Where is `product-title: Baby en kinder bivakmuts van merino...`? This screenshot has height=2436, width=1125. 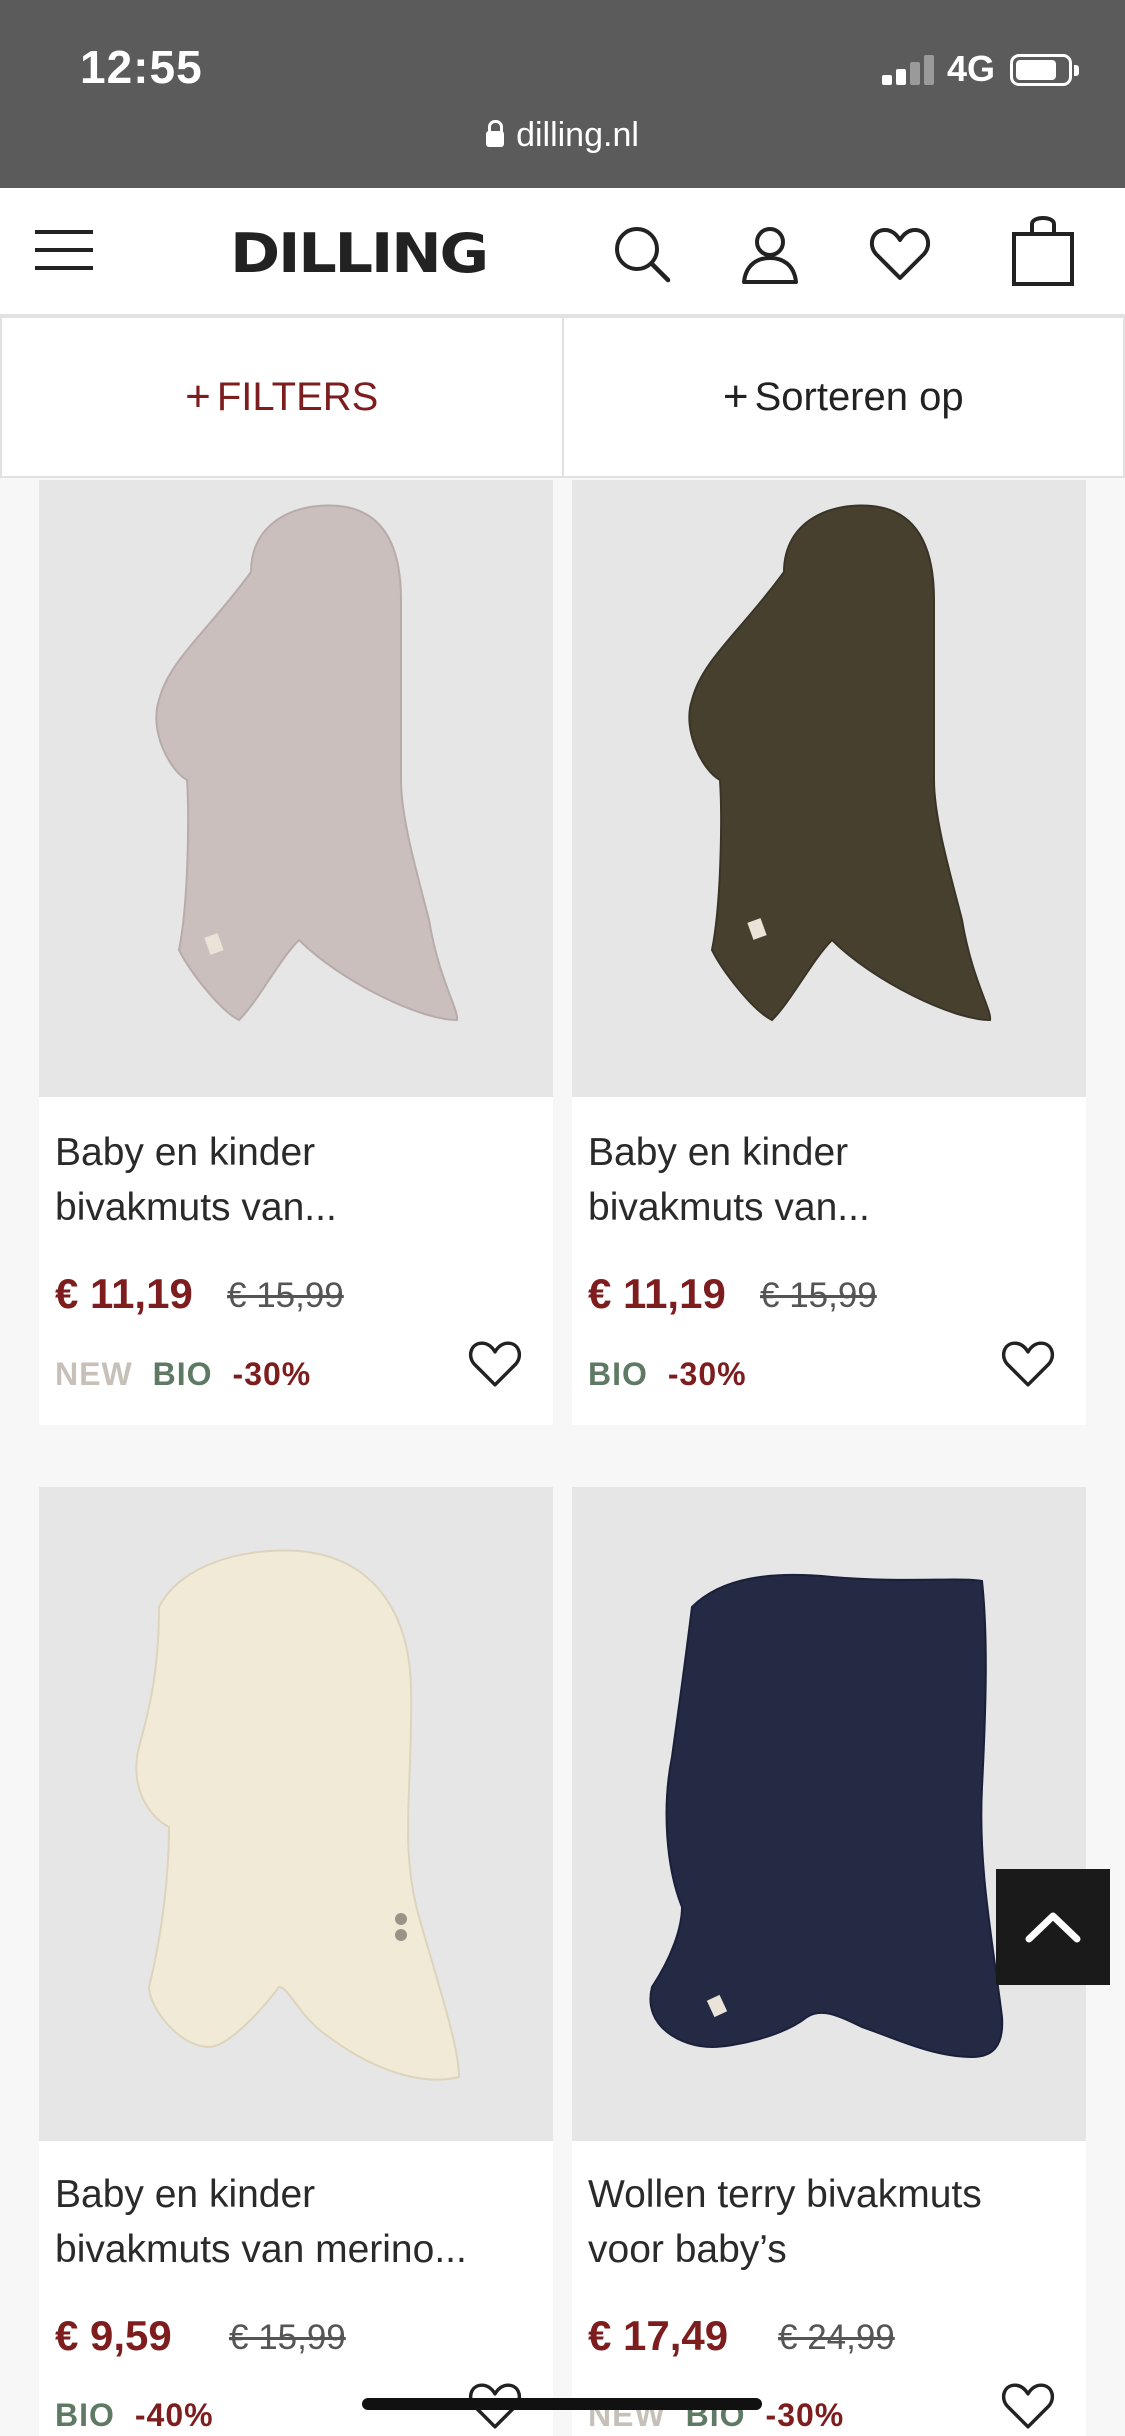 product-title: Baby en kinder bivakmuts van merino... is located at coordinates (300, 2222).